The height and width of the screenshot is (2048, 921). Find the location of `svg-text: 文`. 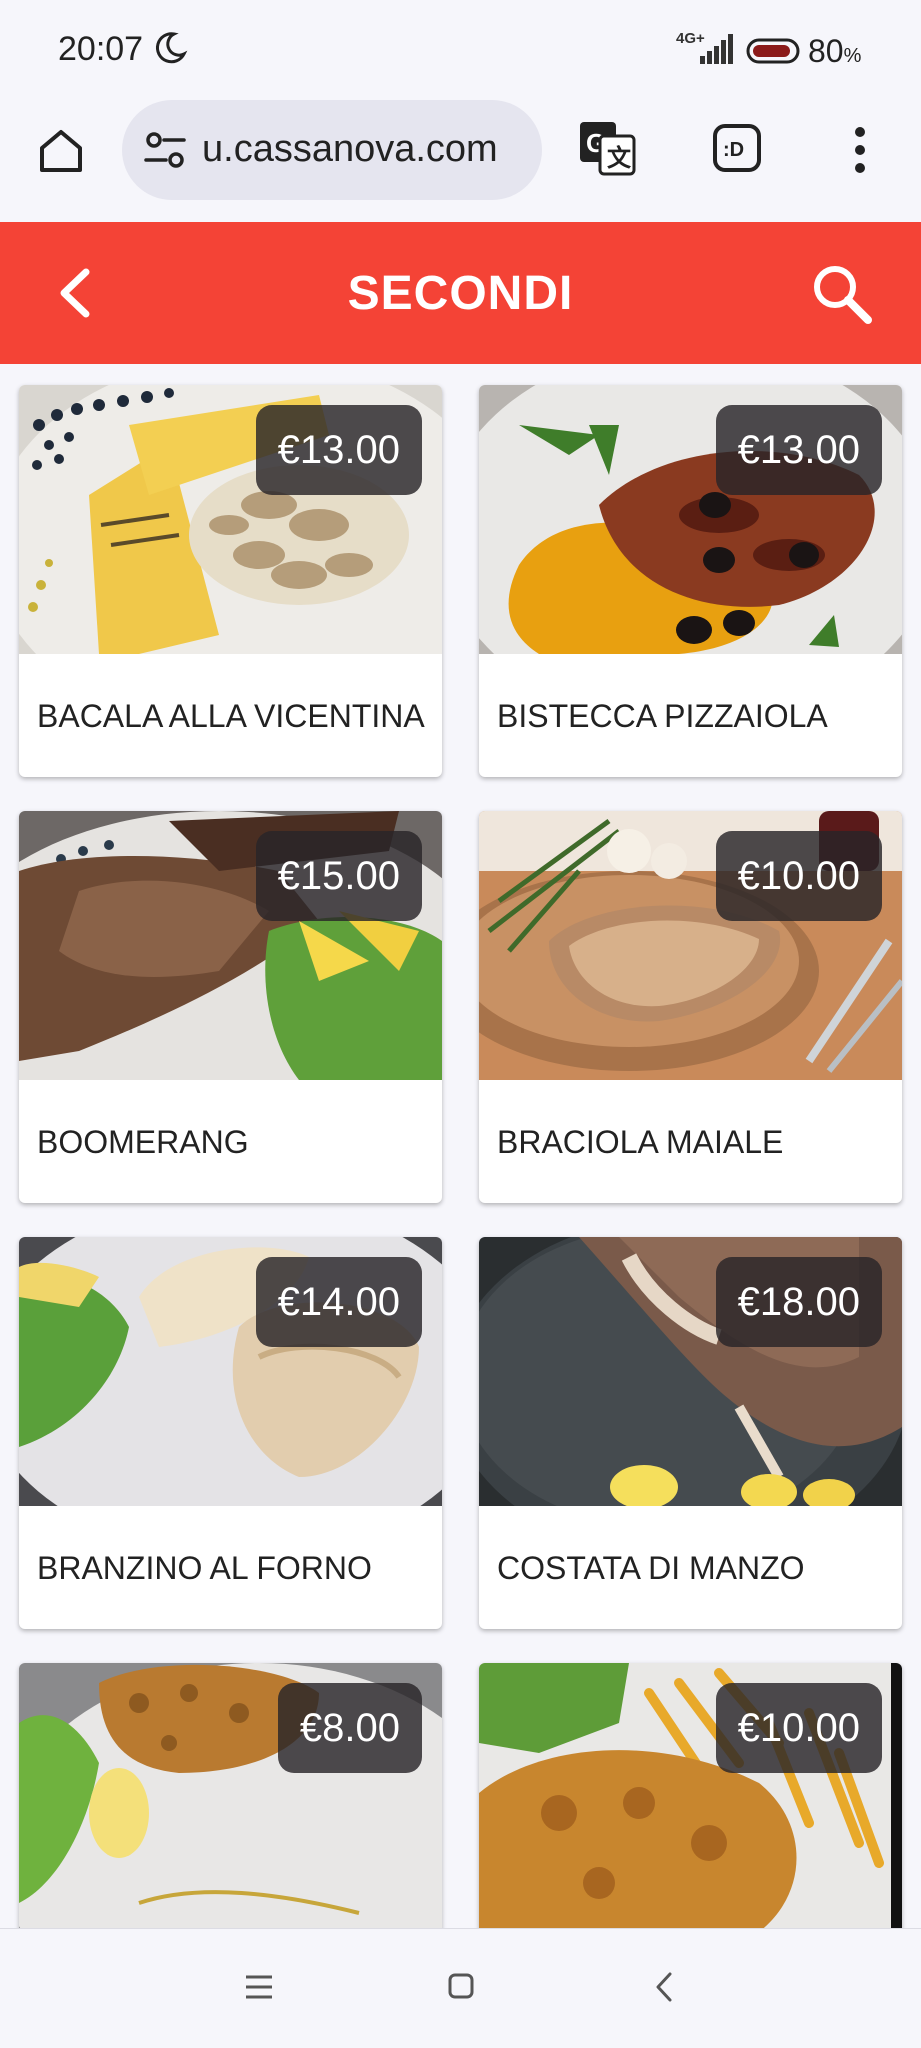

svg-text: 文 is located at coordinates (619, 158).